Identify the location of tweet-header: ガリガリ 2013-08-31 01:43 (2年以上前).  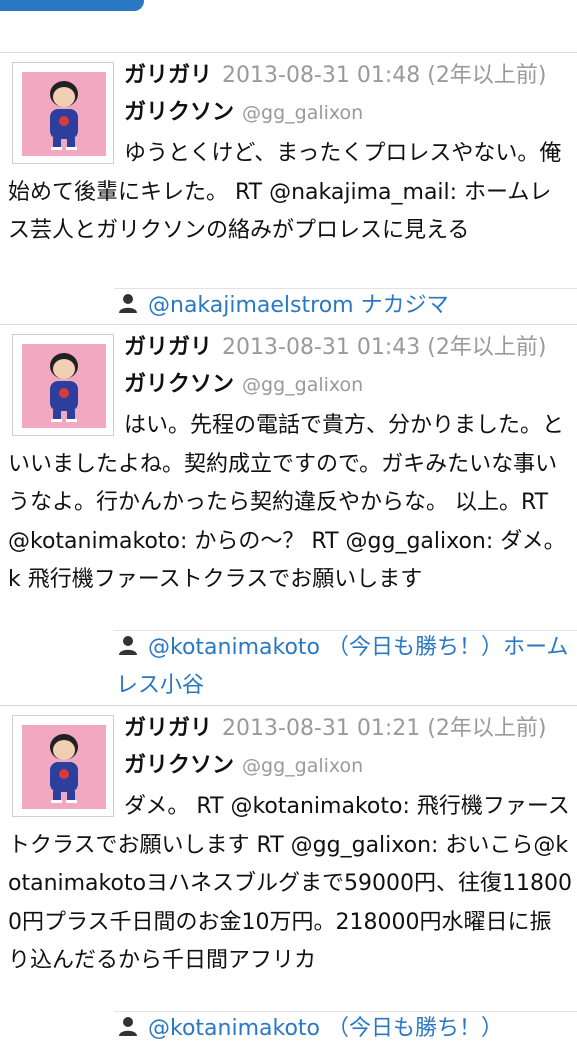
(335, 348).